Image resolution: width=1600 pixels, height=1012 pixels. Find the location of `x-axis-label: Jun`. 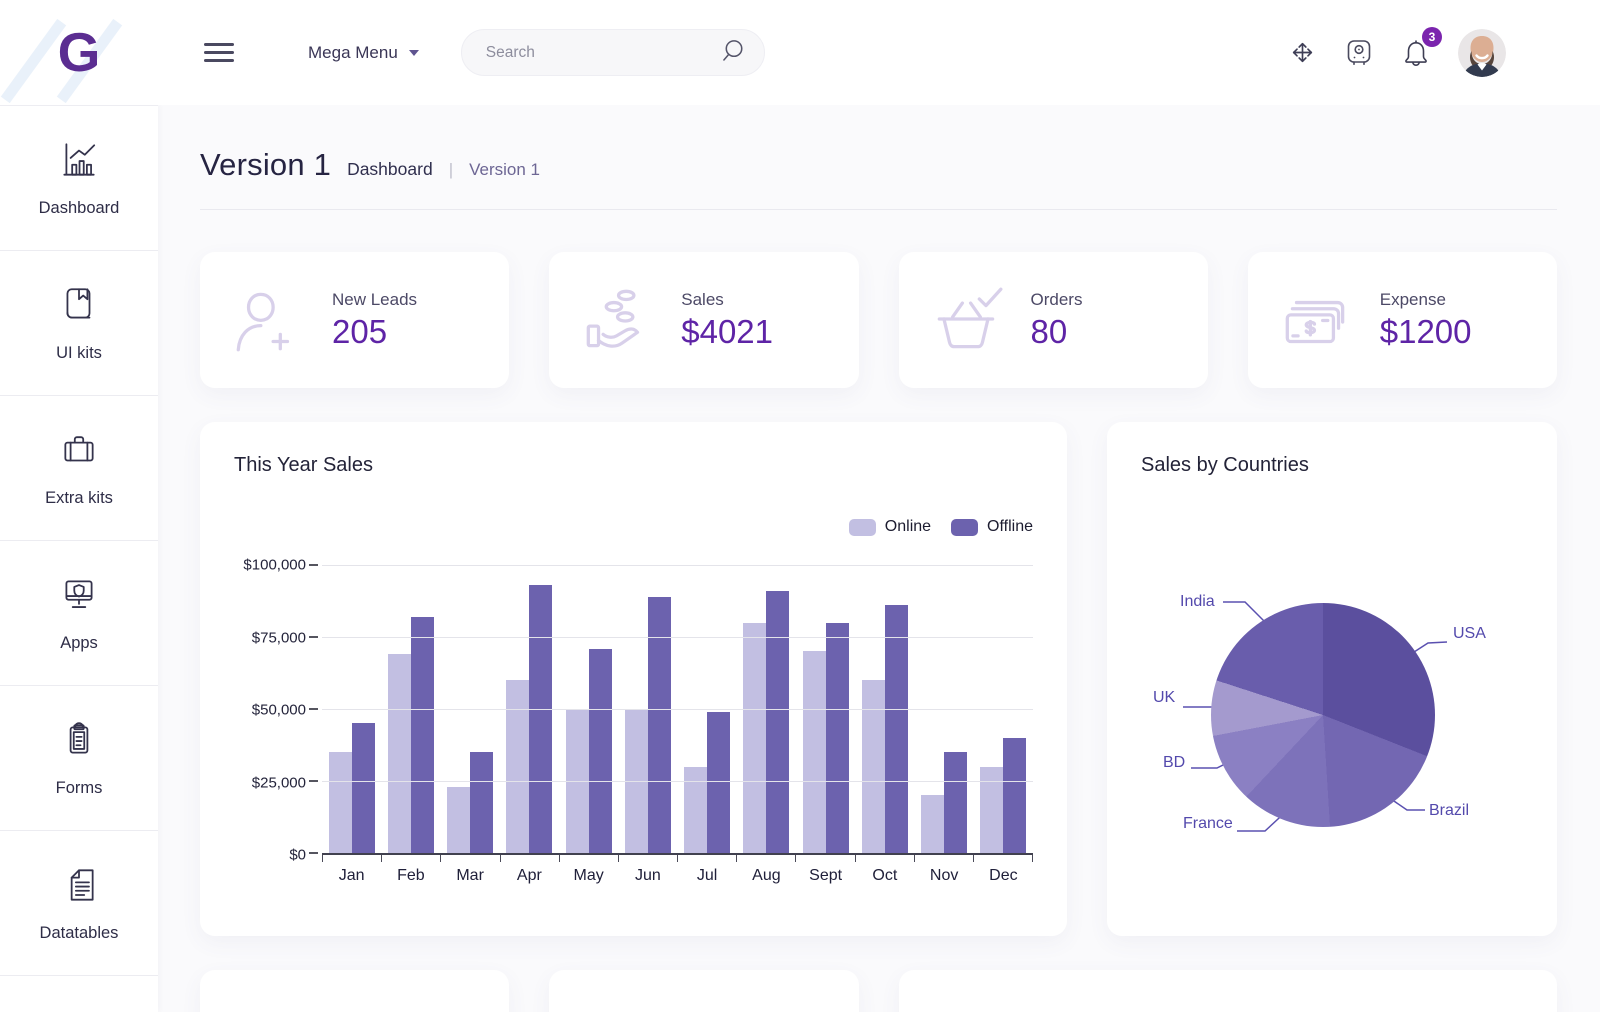

x-axis-label: Jun is located at coordinates (647, 875).